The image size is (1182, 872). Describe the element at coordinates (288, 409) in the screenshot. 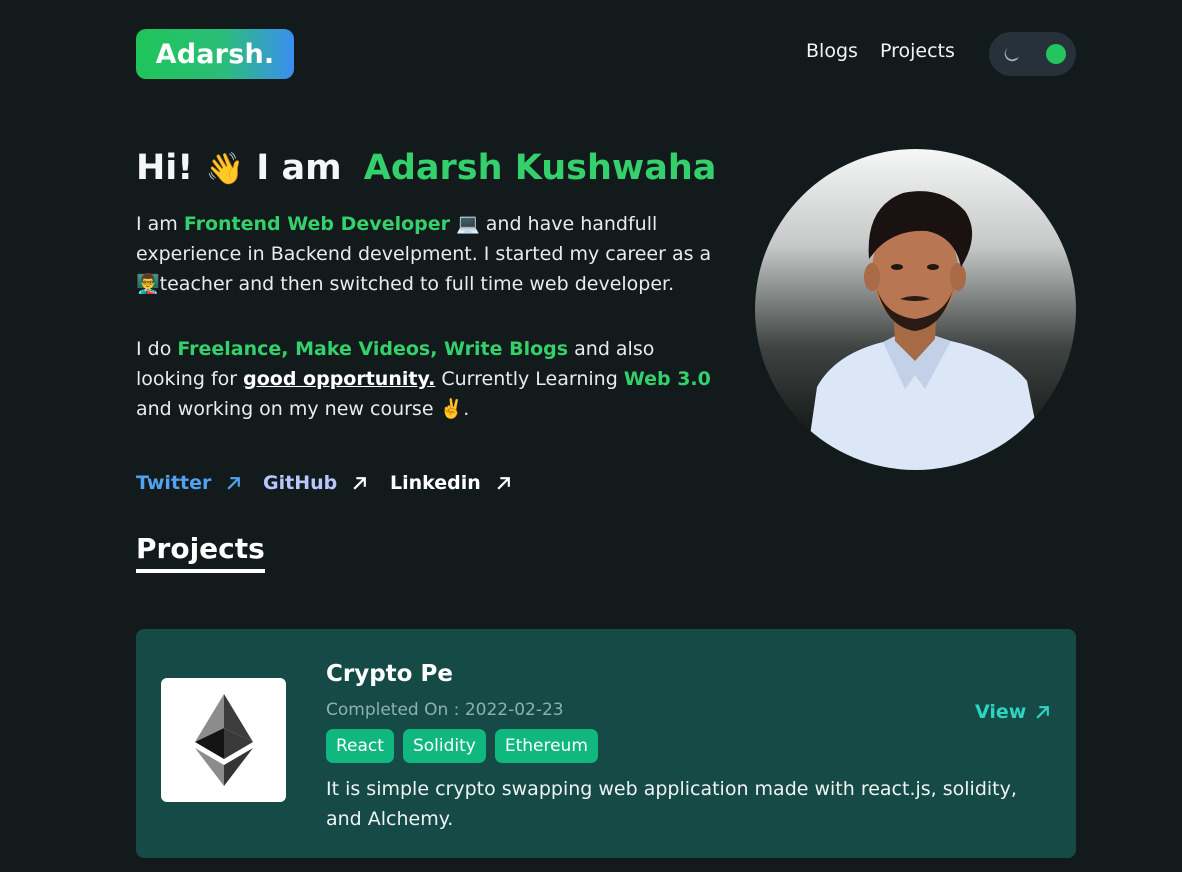

I see `bio-text: and working on my new course` at that location.